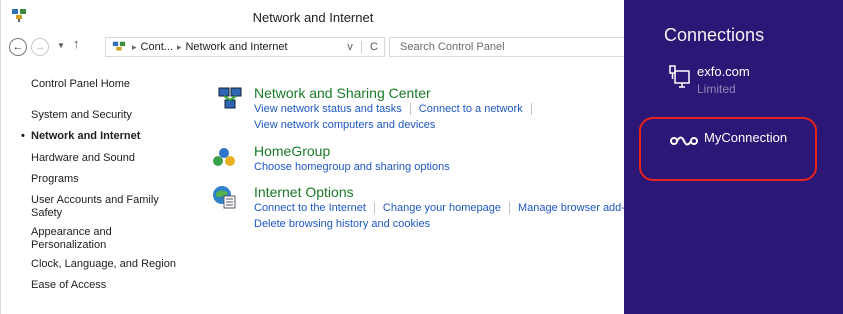  What do you see at coordinates (103, 264) in the screenshot?
I see `sidebar-item-clock-language-region: Clock, Language, and Region` at bounding box center [103, 264].